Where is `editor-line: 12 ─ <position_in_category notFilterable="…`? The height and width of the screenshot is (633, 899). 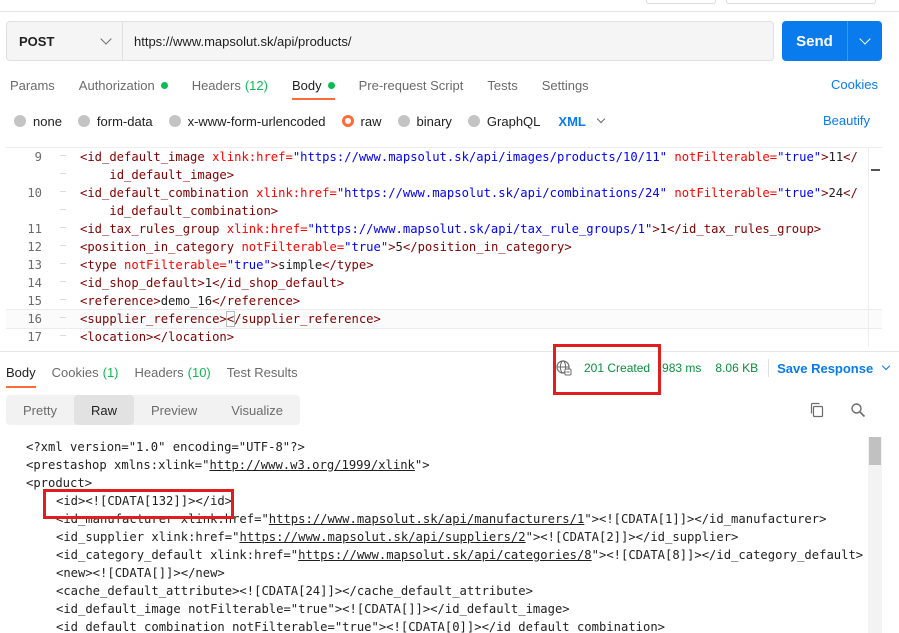 editor-line: 12 ─ <position_in_category notFilterable="… is located at coordinates (444, 247).